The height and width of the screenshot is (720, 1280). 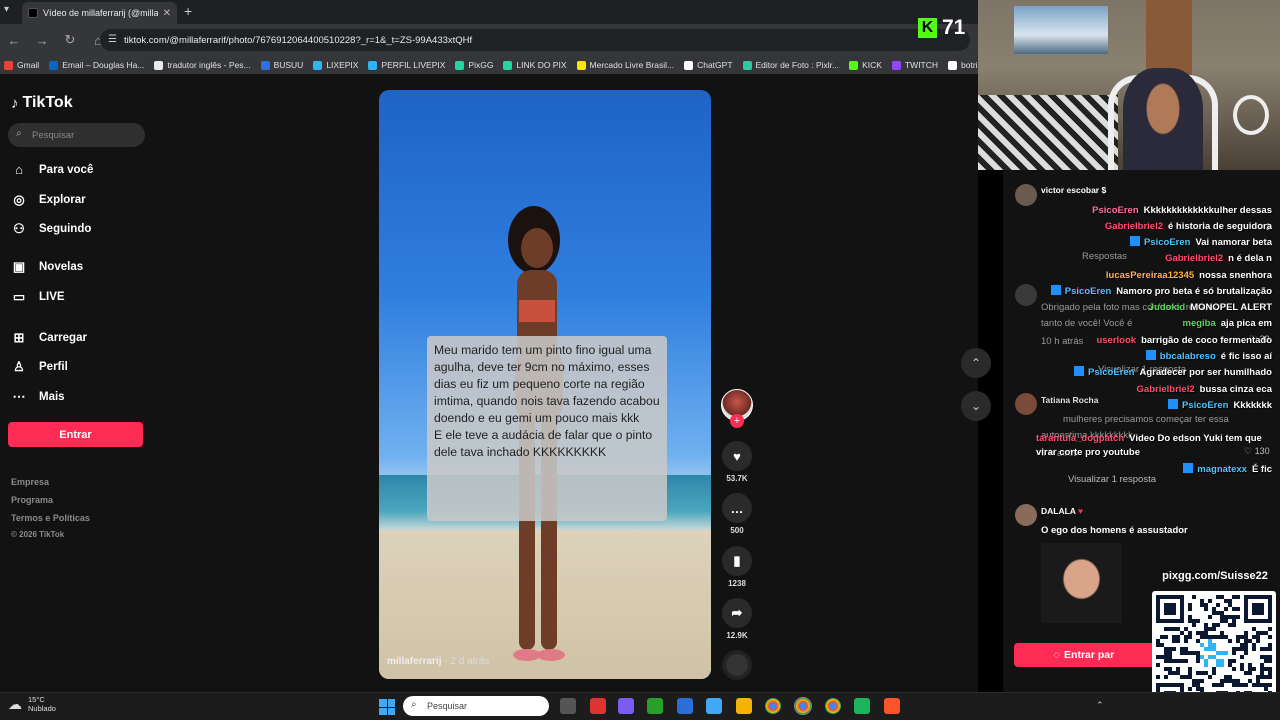 I want to click on sidebar-item-explorar: ◎ Explorar, so click(x=48, y=200).